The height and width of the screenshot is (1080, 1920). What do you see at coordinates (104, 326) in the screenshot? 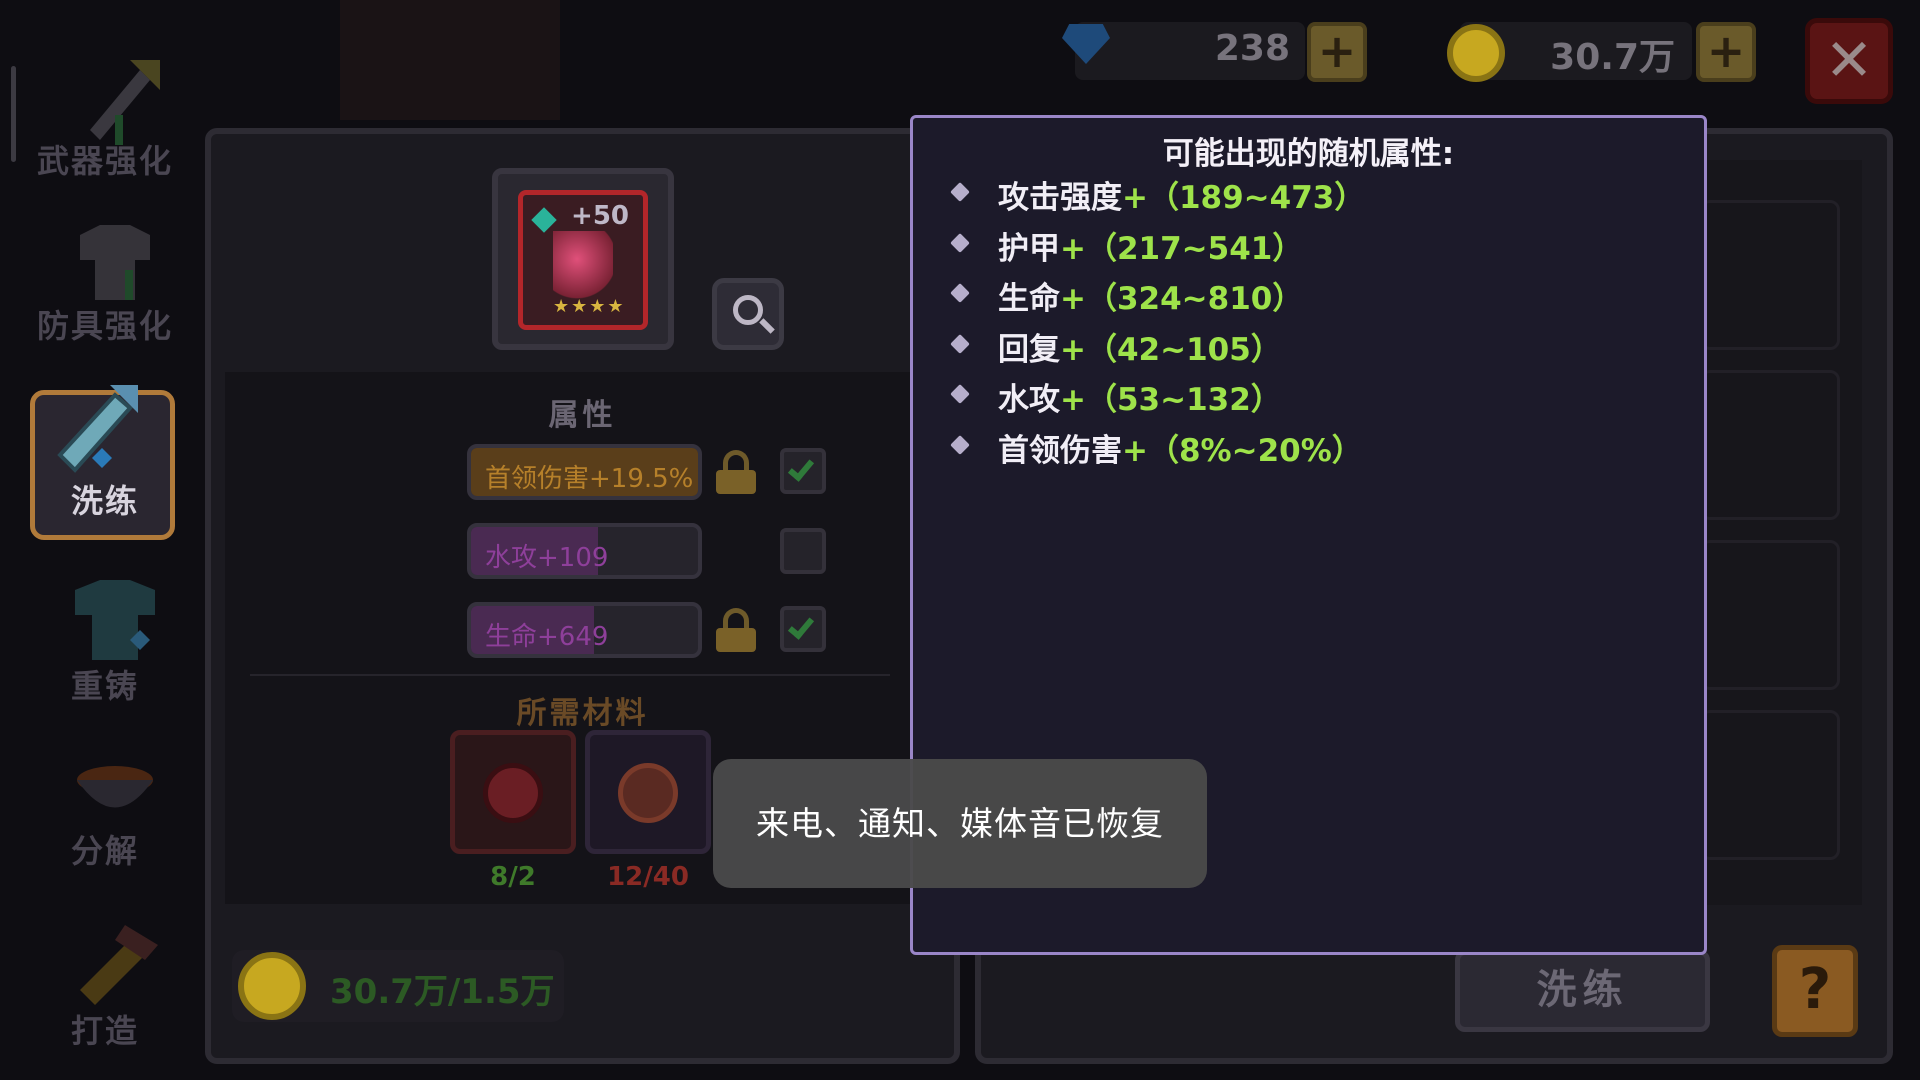
I see `sidebar-item-label: 防具强化` at bounding box center [104, 326].